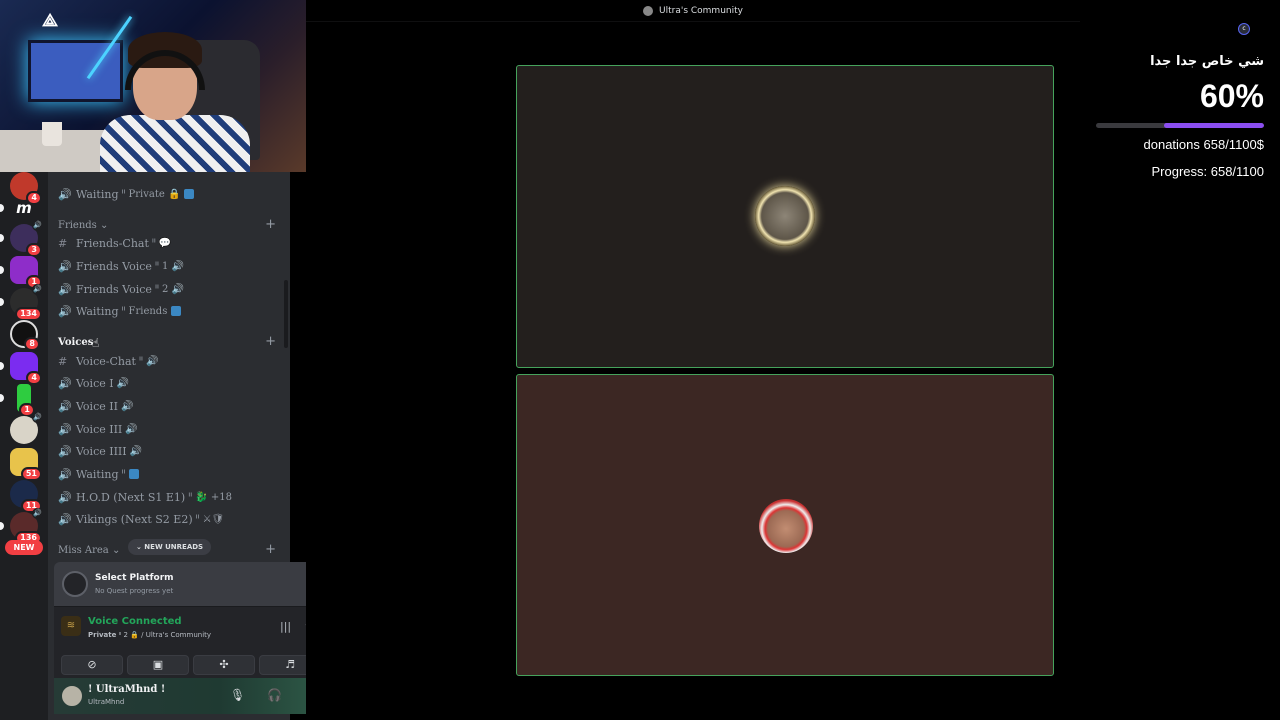 This screenshot has height=720, width=1280. Describe the element at coordinates (1231, 96) in the screenshot. I see `donation-percent: 60%` at that location.